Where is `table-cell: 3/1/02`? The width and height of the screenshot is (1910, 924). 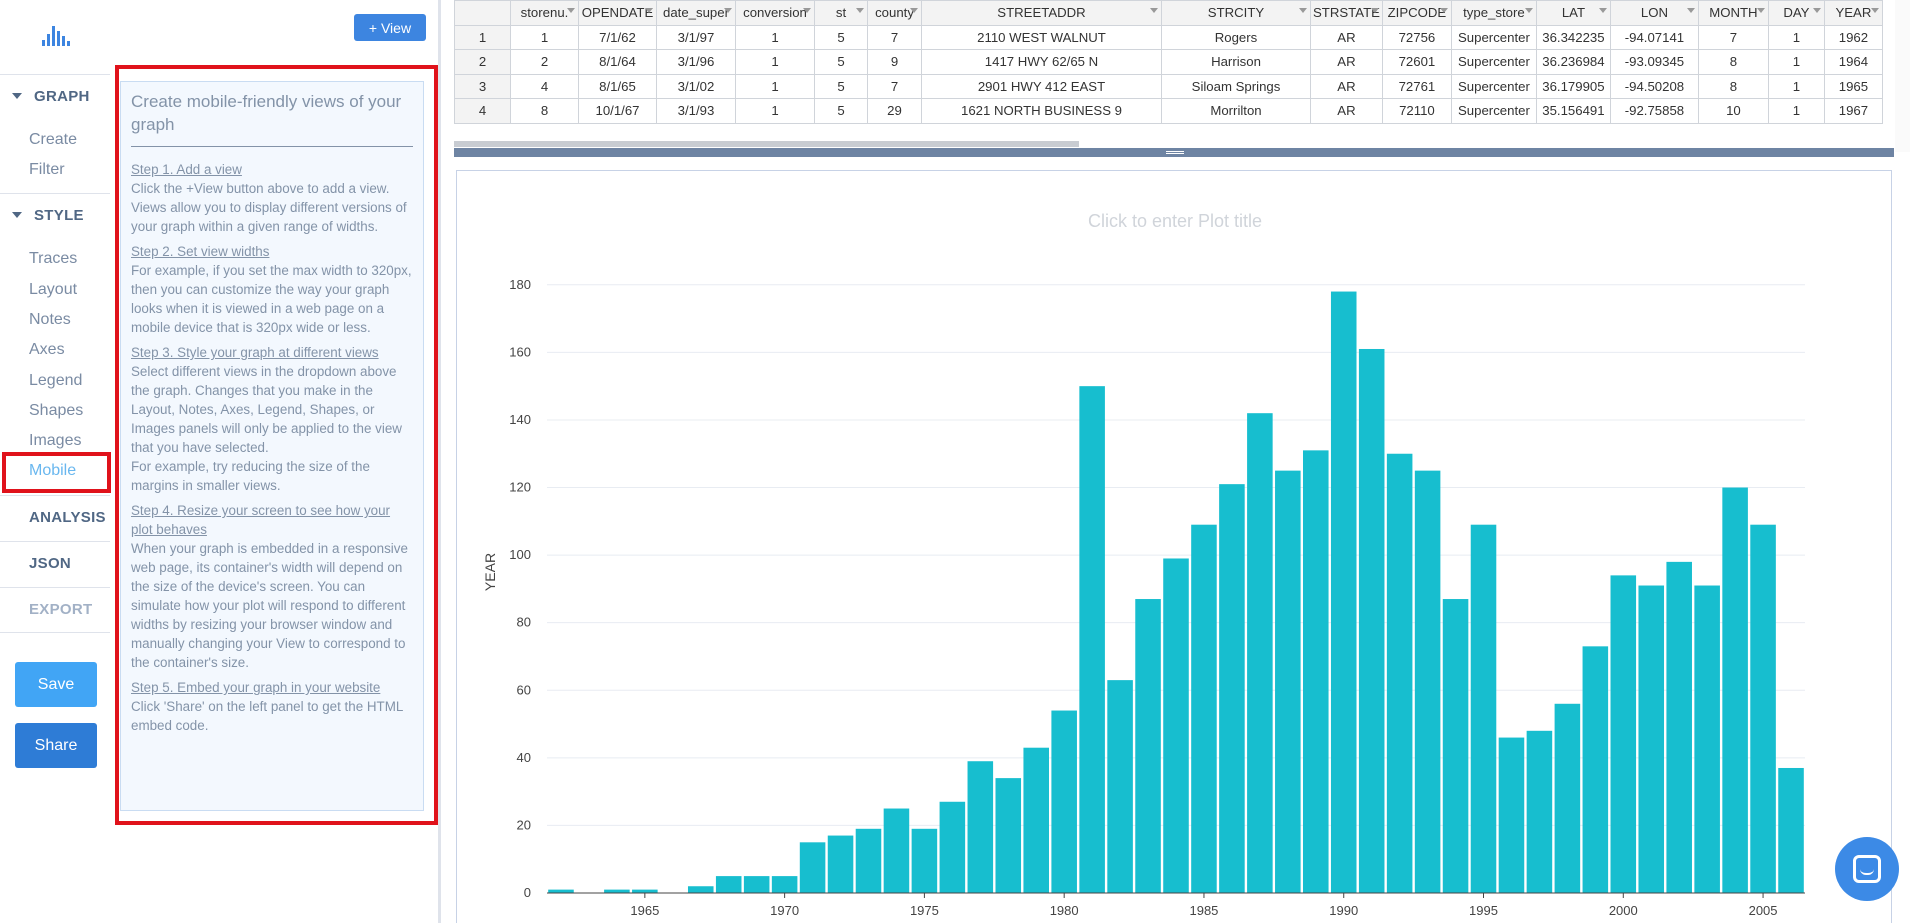 table-cell: 3/1/02 is located at coordinates (696, 86).